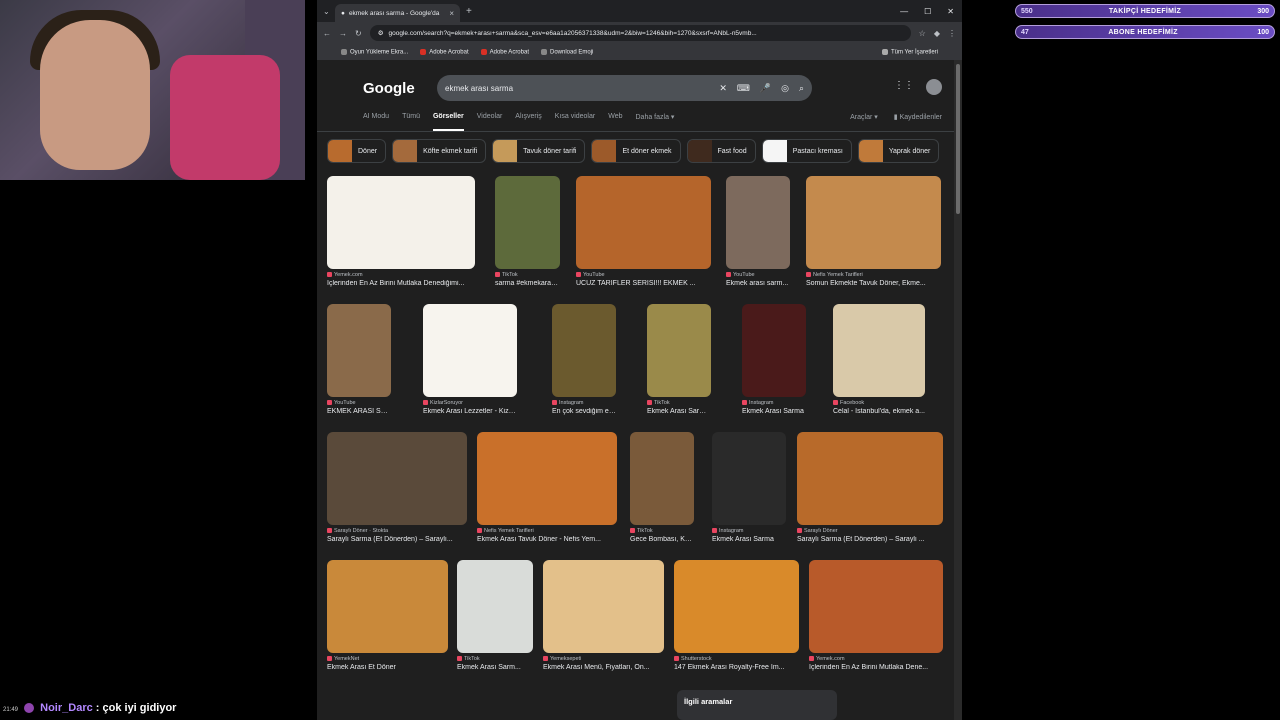  Describe the element at coordinates (655, 122) in the screenshot. I see `nav-more: Daha fazla ▾` at that location.